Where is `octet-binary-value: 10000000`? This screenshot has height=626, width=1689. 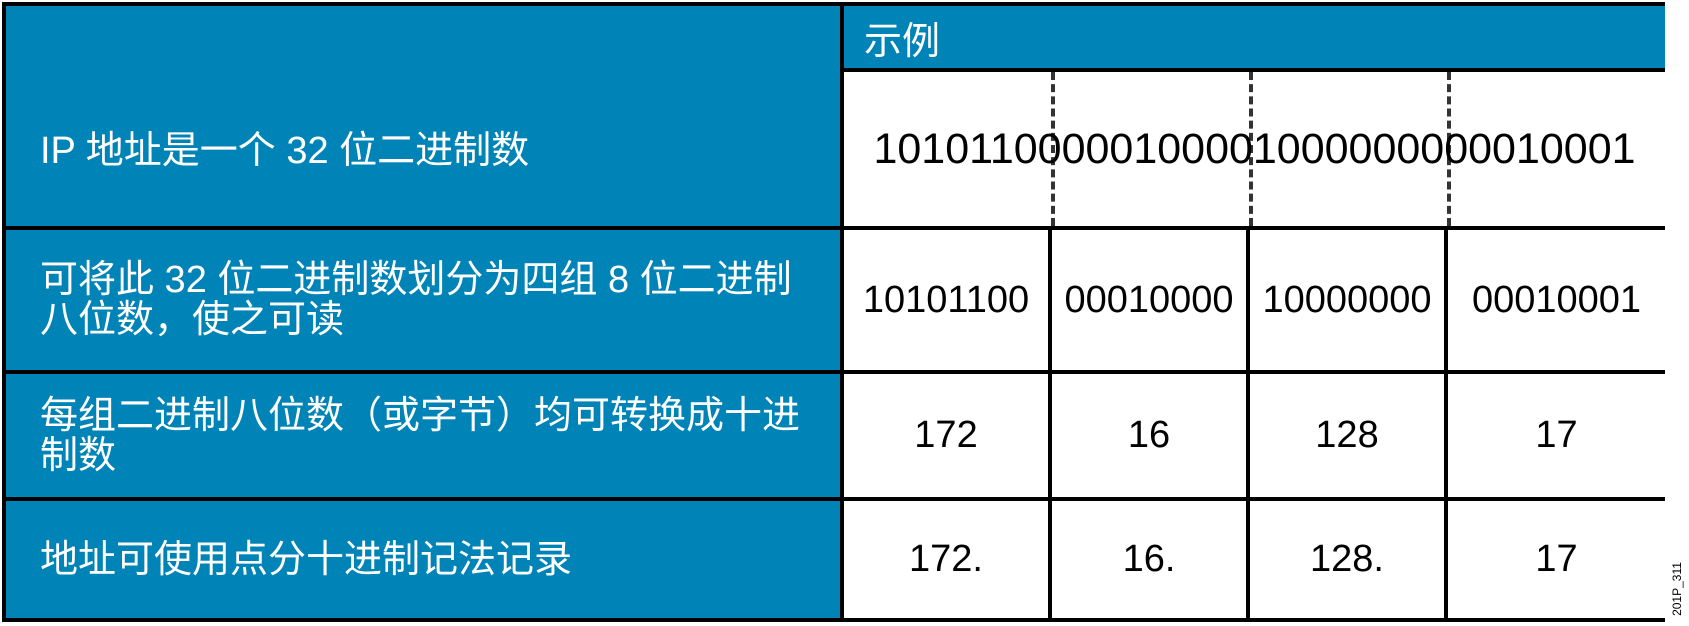
octet-binary-value: 10000000 is located at coordinates (1347, 299).